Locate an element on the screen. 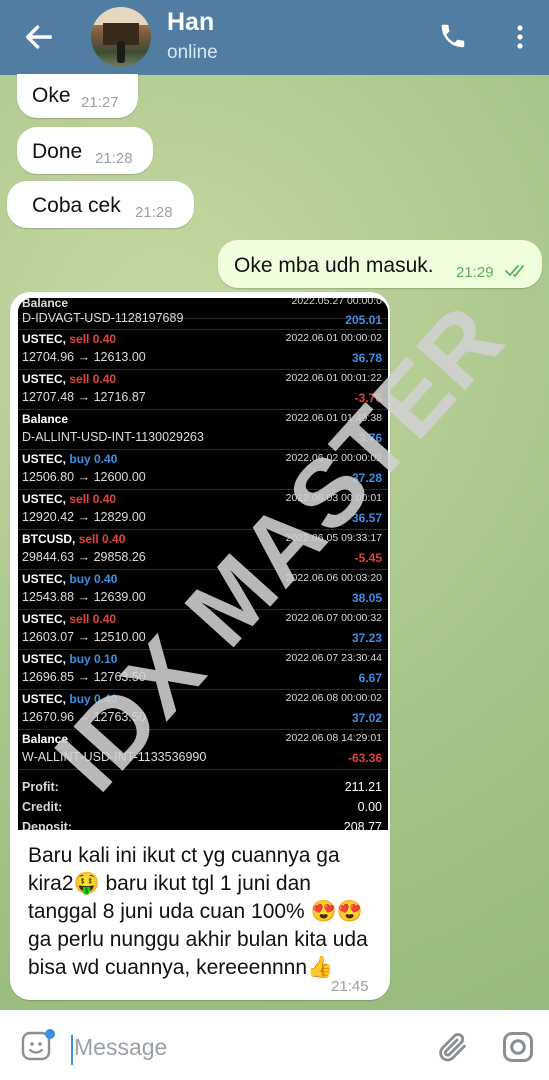 The image size is (549, 1080). double-check-icon is located at coordinates (514, 271).